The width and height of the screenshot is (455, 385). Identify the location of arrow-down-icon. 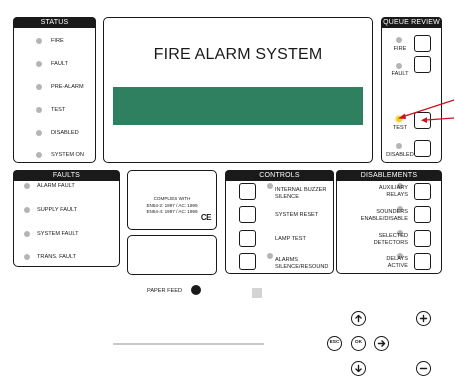
(358, 368).